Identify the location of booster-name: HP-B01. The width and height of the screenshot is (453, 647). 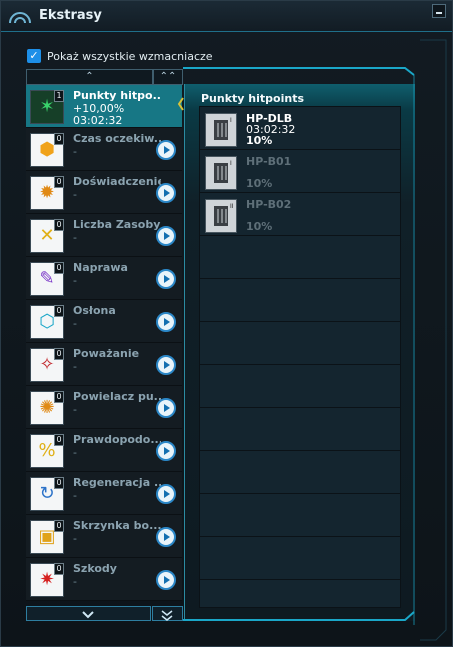
(269, 161).